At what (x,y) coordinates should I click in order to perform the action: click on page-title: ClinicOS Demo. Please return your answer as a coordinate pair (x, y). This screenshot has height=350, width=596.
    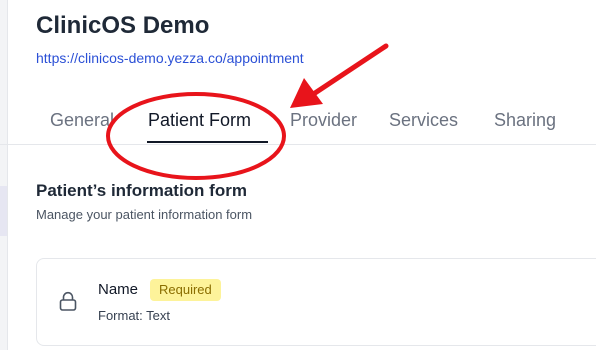
    Looking at the image, I should click on (123, 25).